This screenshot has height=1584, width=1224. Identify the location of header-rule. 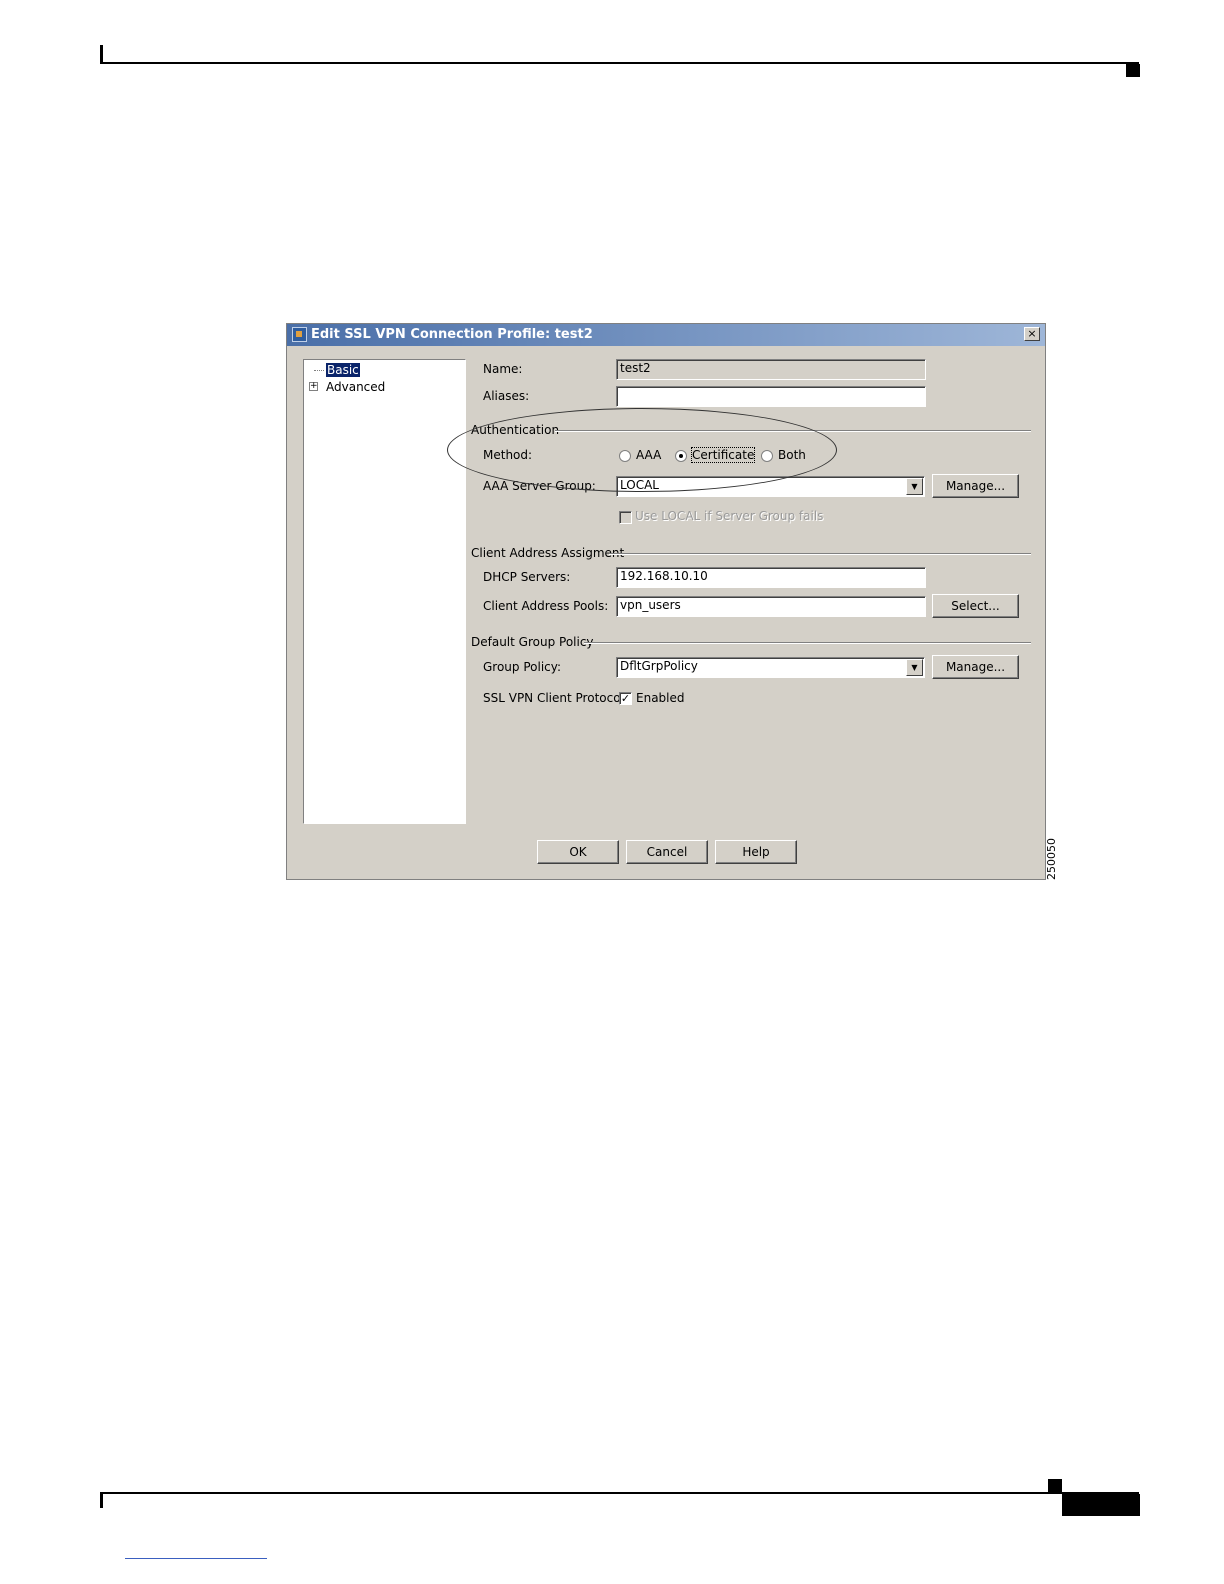
(620, 63).